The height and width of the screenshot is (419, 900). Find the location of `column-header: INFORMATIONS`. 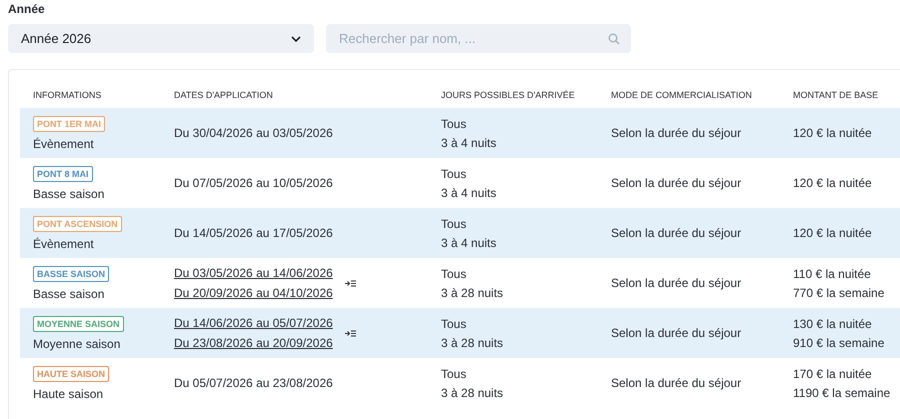

column-header: INFORMATIONS is located at coordinates (67, 95).